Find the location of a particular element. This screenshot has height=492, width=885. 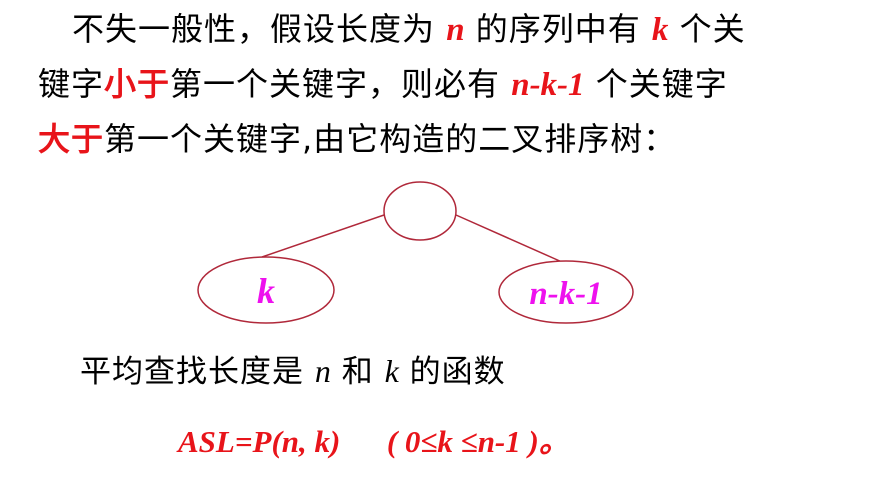

binary-tree-diagram: k n-k-1 is located at coordinates (415, 252).